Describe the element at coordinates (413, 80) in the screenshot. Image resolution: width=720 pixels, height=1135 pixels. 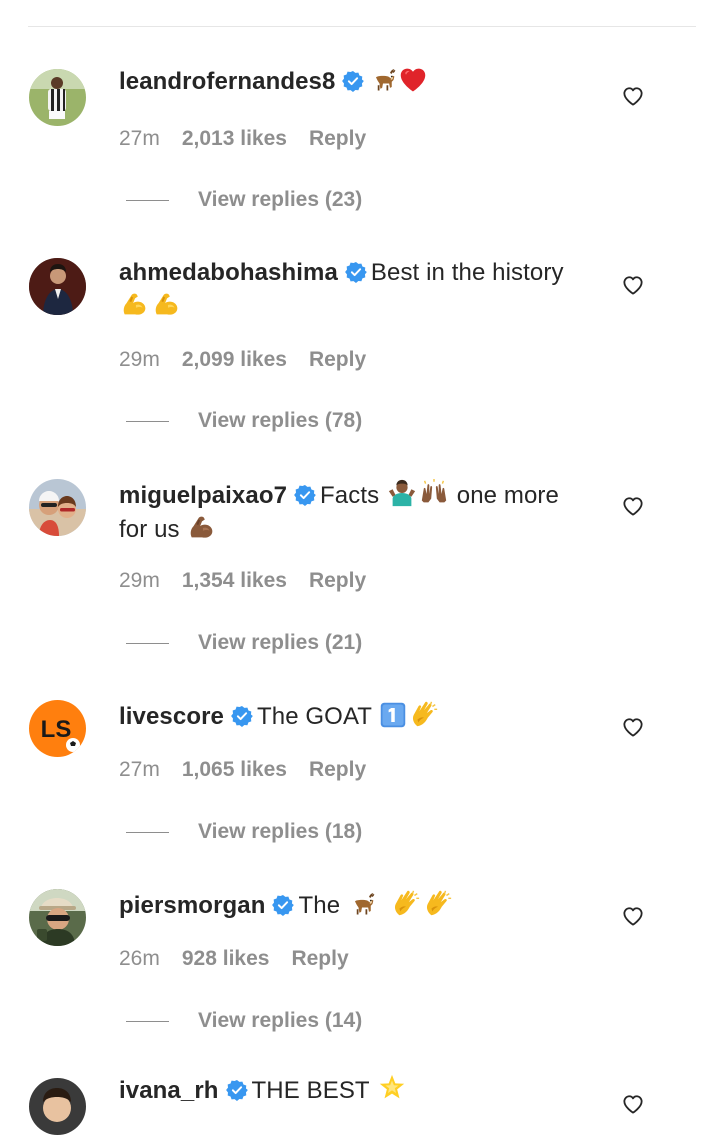
I see `red-heart-emoji-icon` at that location.